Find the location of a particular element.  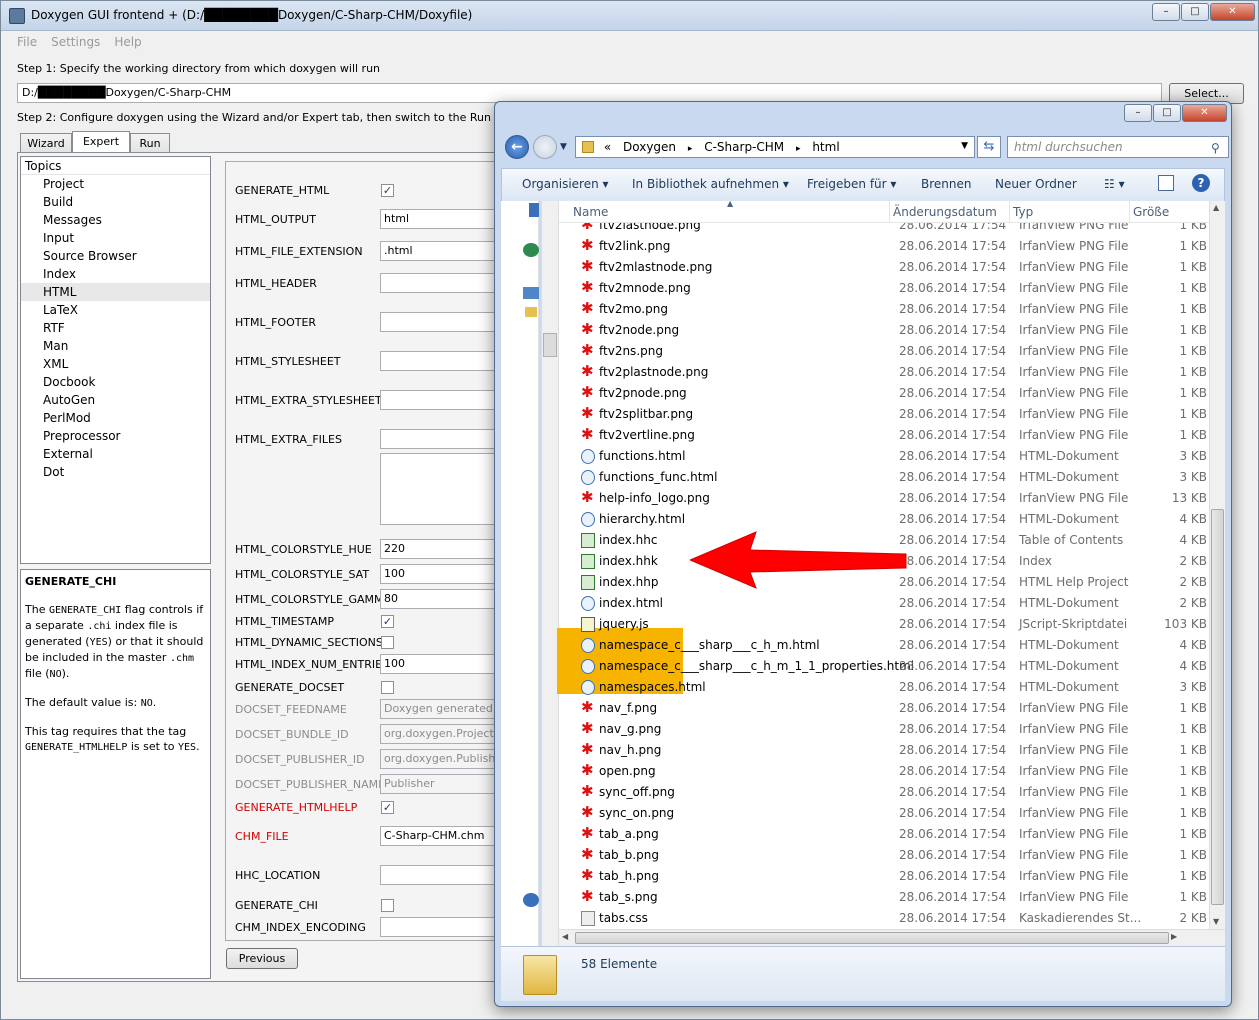

prop-input-docset-feedname: Doxygen generated do is located at coordinates (438, 709).